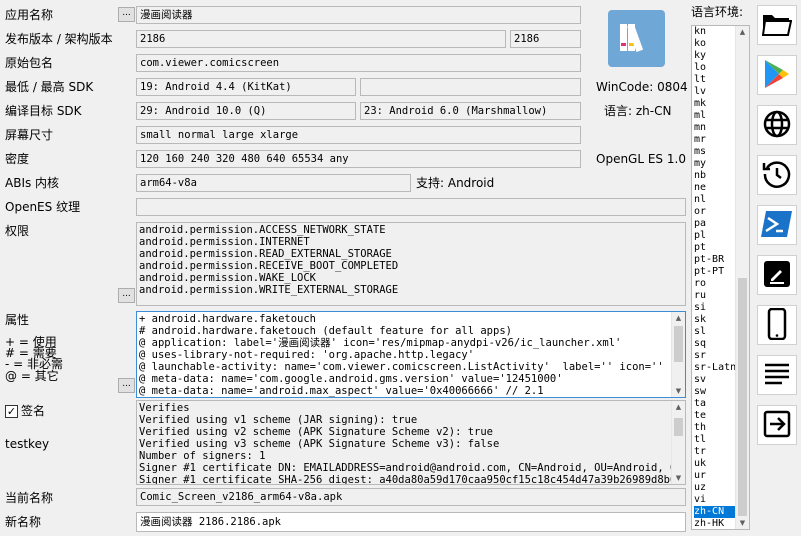 This screenshot has height=536, width=801. What do you see at coordinates (43, 207) in the screenshot?
I see `label-opengl-texture: OpenES 纹理` at bounding box center [43, 207].